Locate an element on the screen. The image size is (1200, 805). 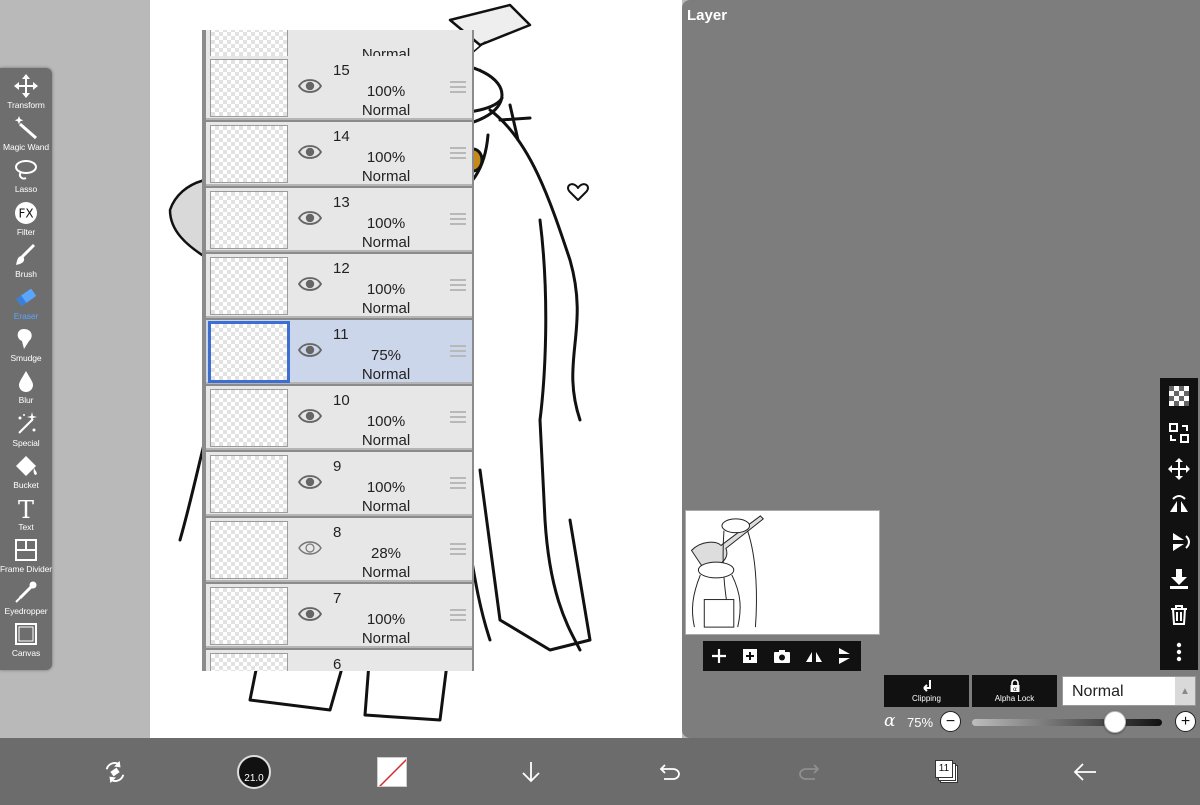
quick-tool-button is located at coordinates (115, 771).